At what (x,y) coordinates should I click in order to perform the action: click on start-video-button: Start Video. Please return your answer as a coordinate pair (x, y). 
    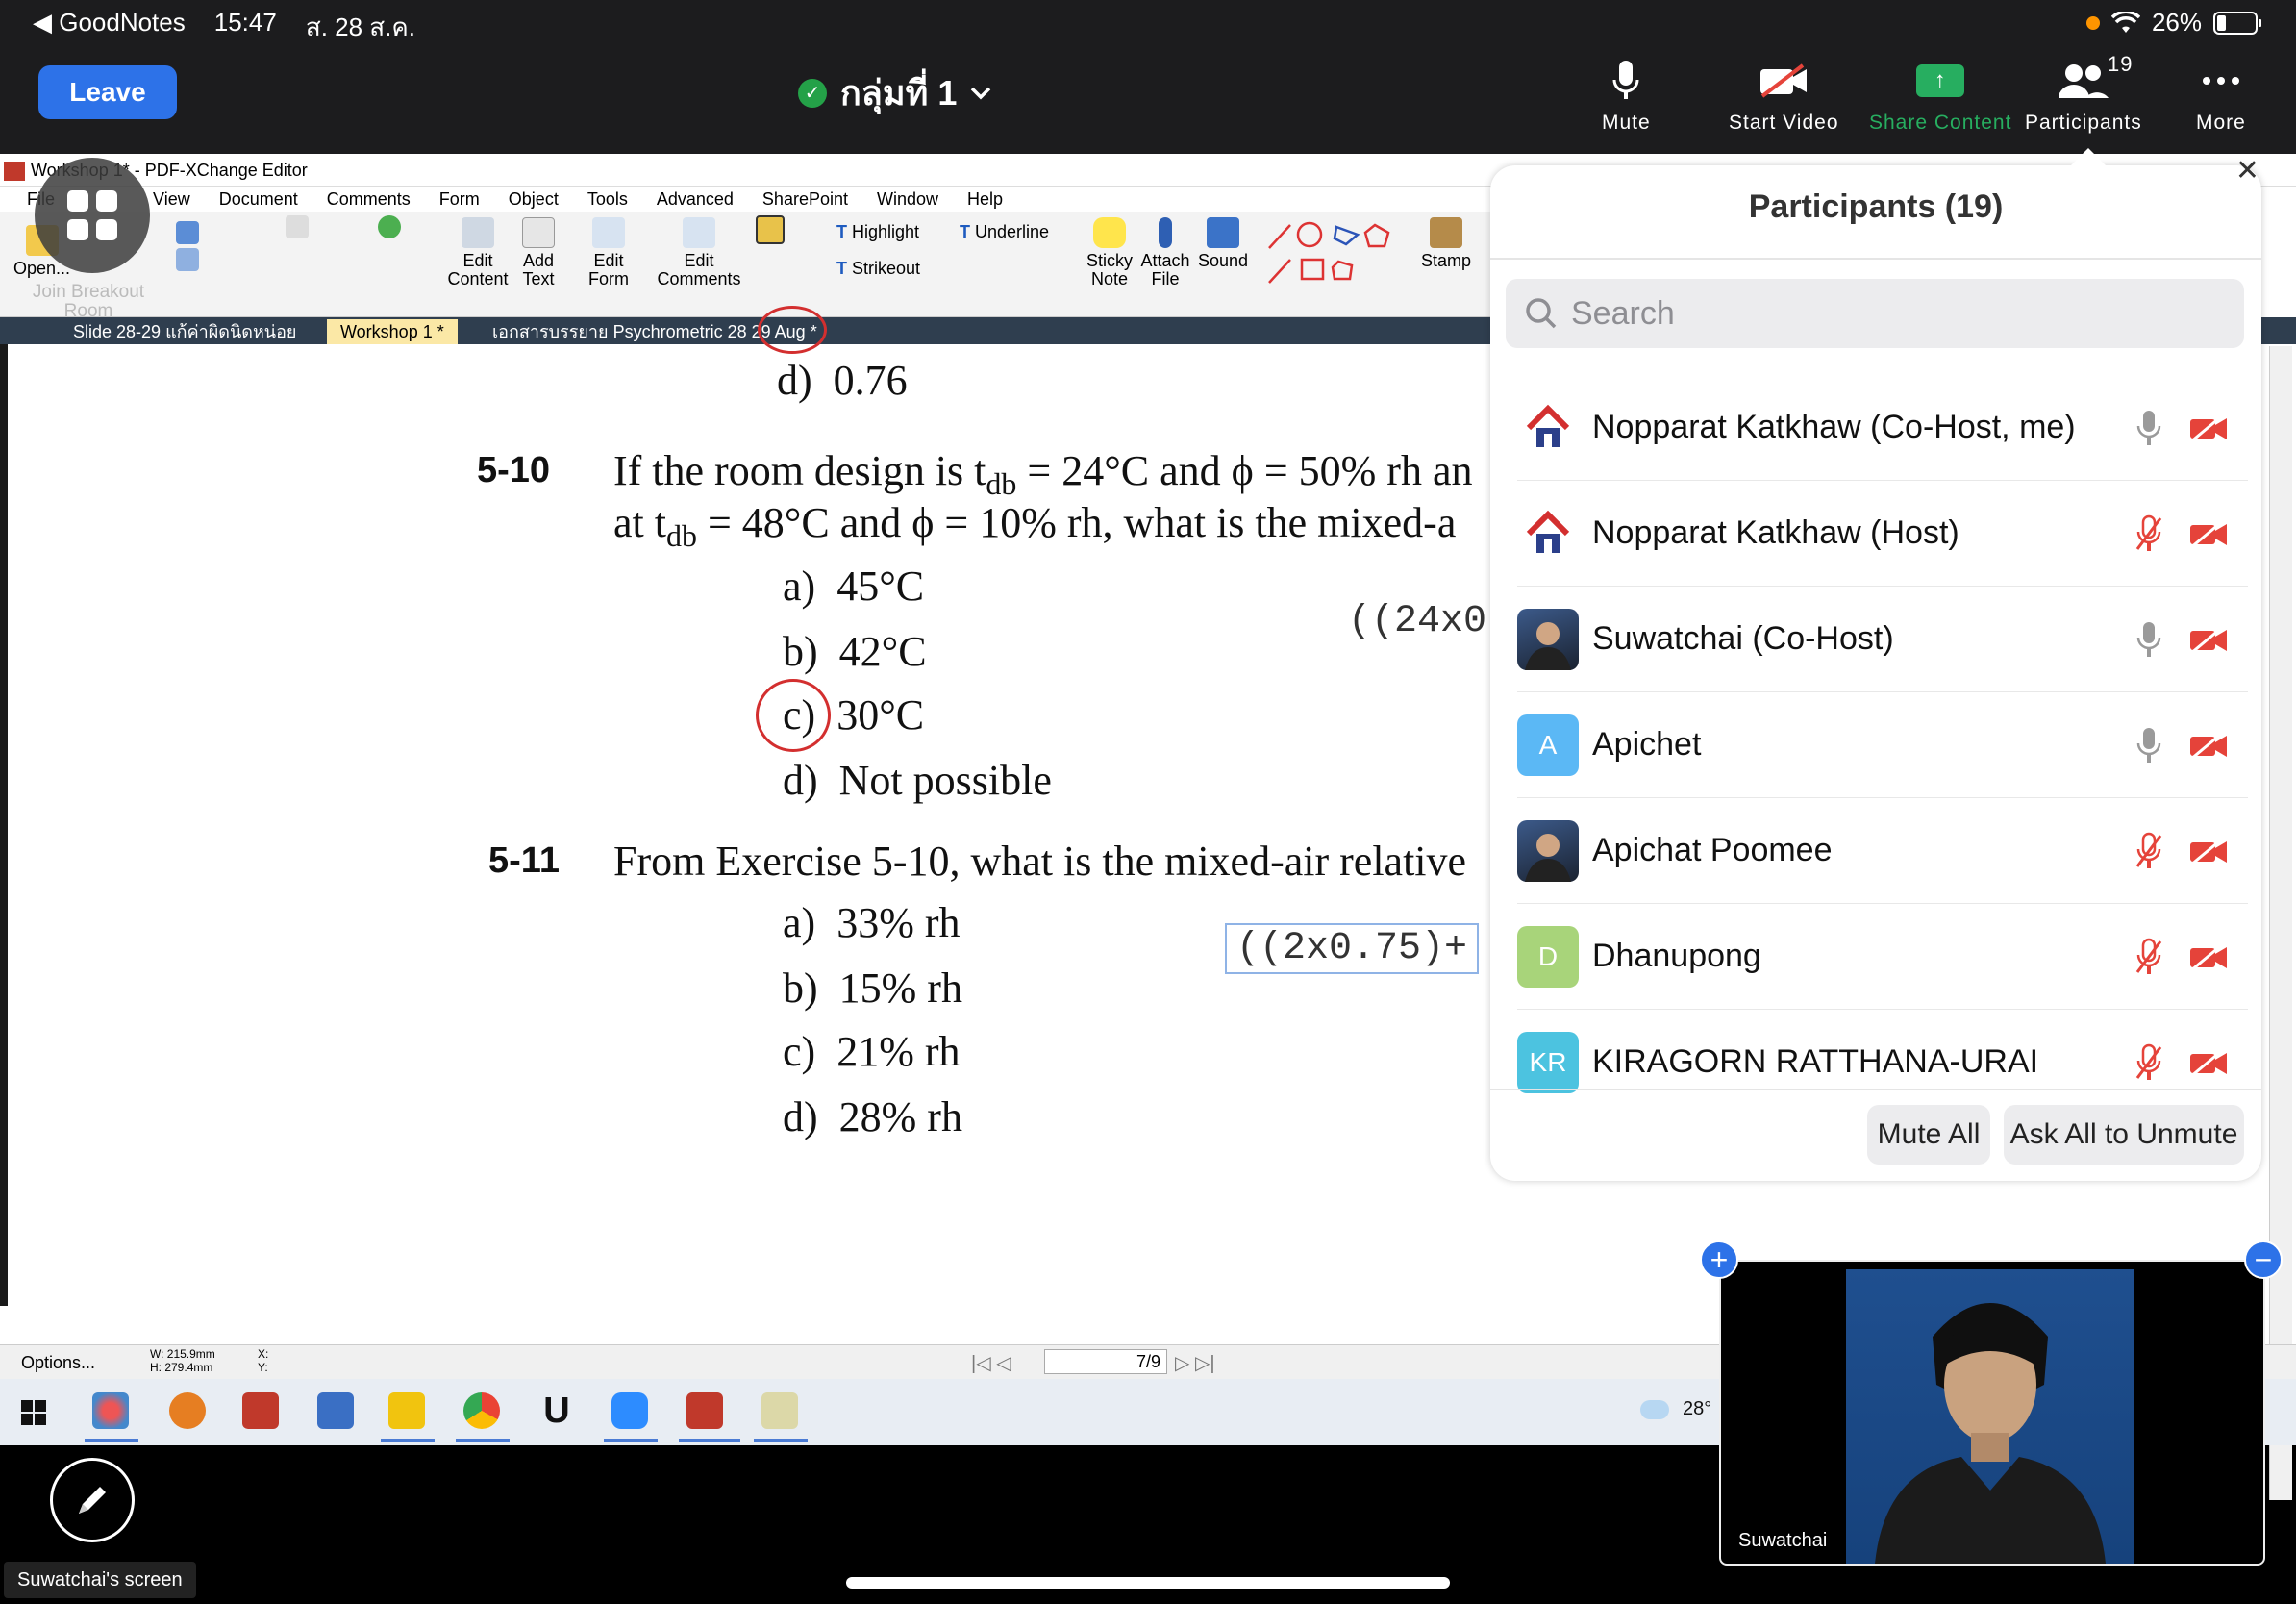
    Looking at the image, I should click on (1784, 95).